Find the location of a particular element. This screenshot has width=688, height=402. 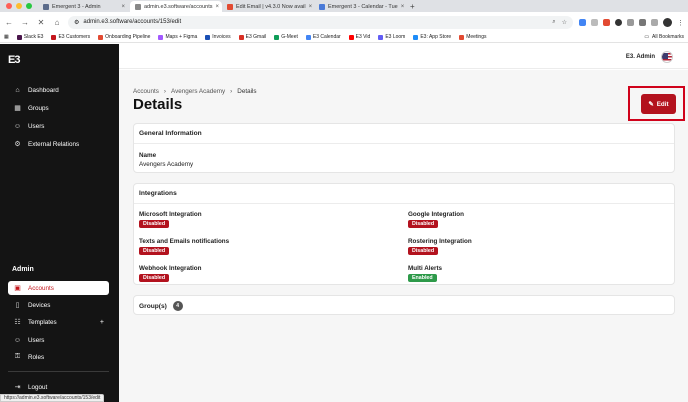

close-window-button is located at coordinates (9, 6).